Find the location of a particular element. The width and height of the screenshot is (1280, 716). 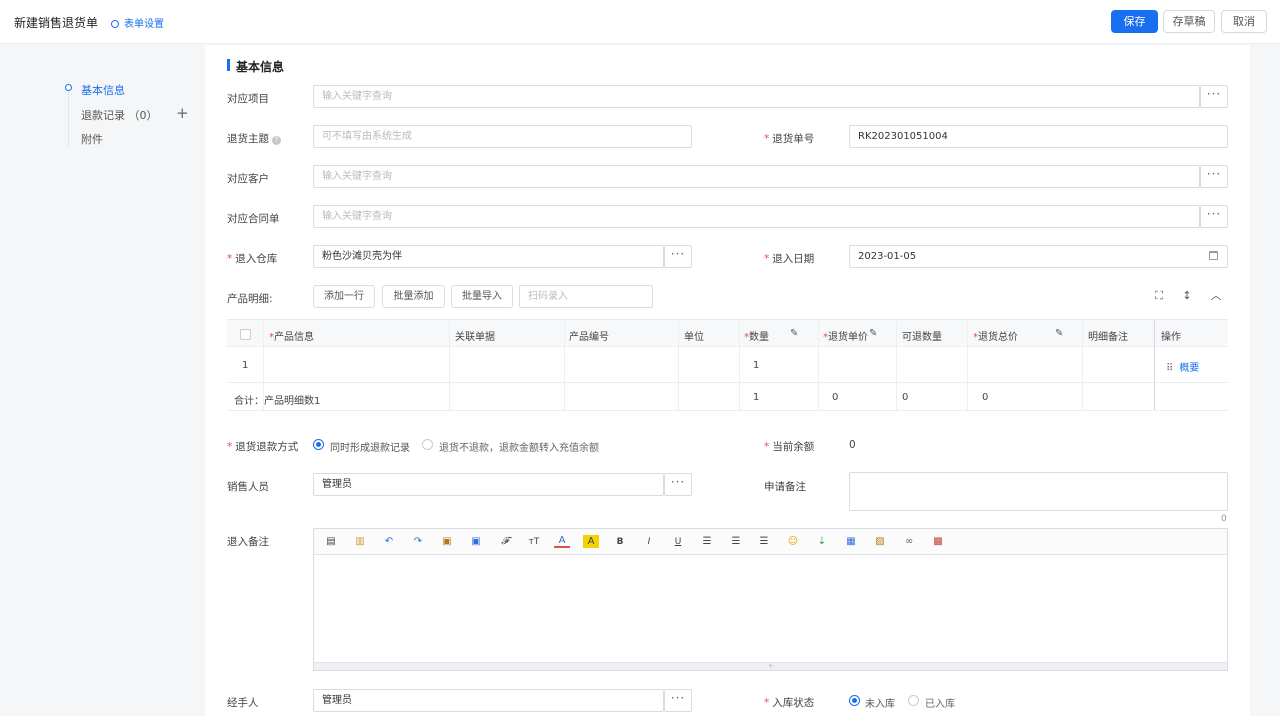

th-related: 关联单据 is located at coordinates (475, 337).